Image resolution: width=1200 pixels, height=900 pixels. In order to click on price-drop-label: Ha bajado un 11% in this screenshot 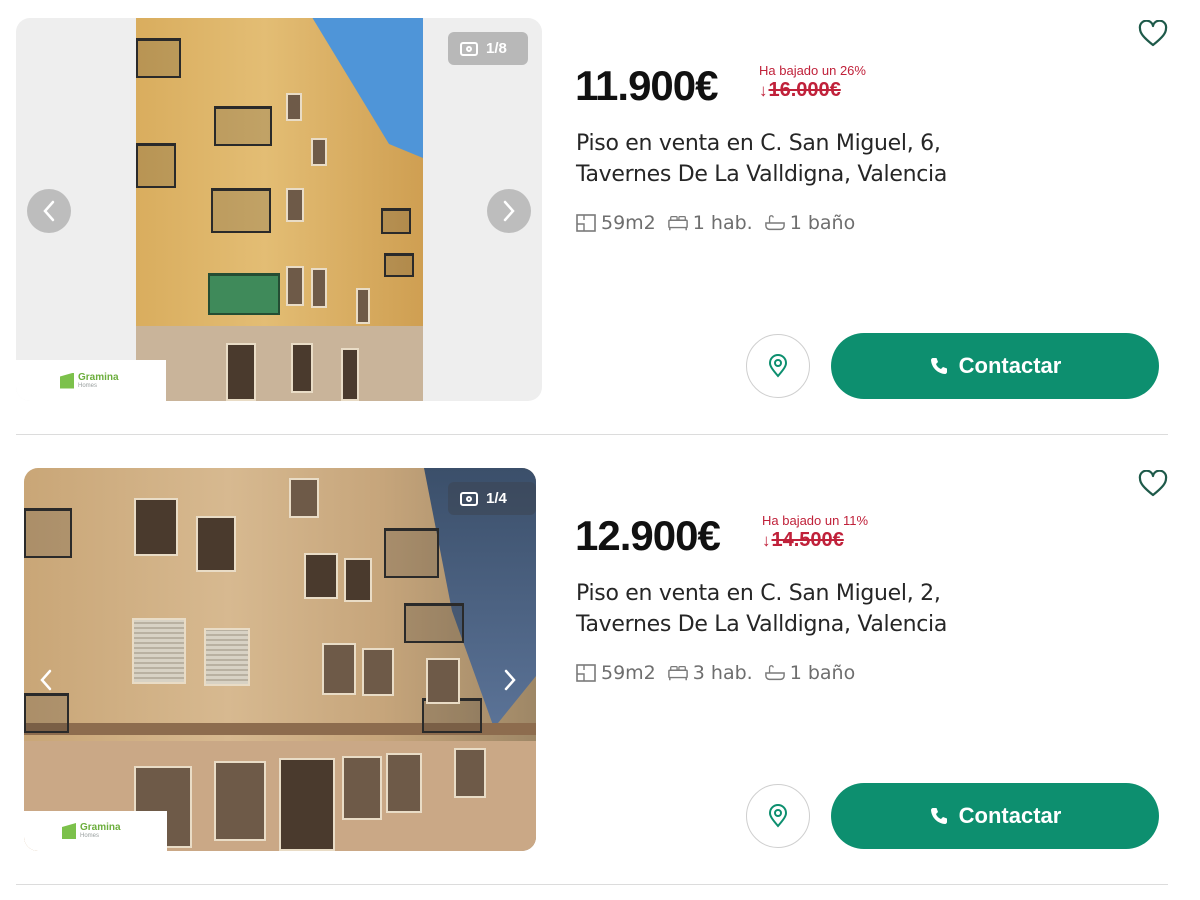, I will do `click(815, 520)`.